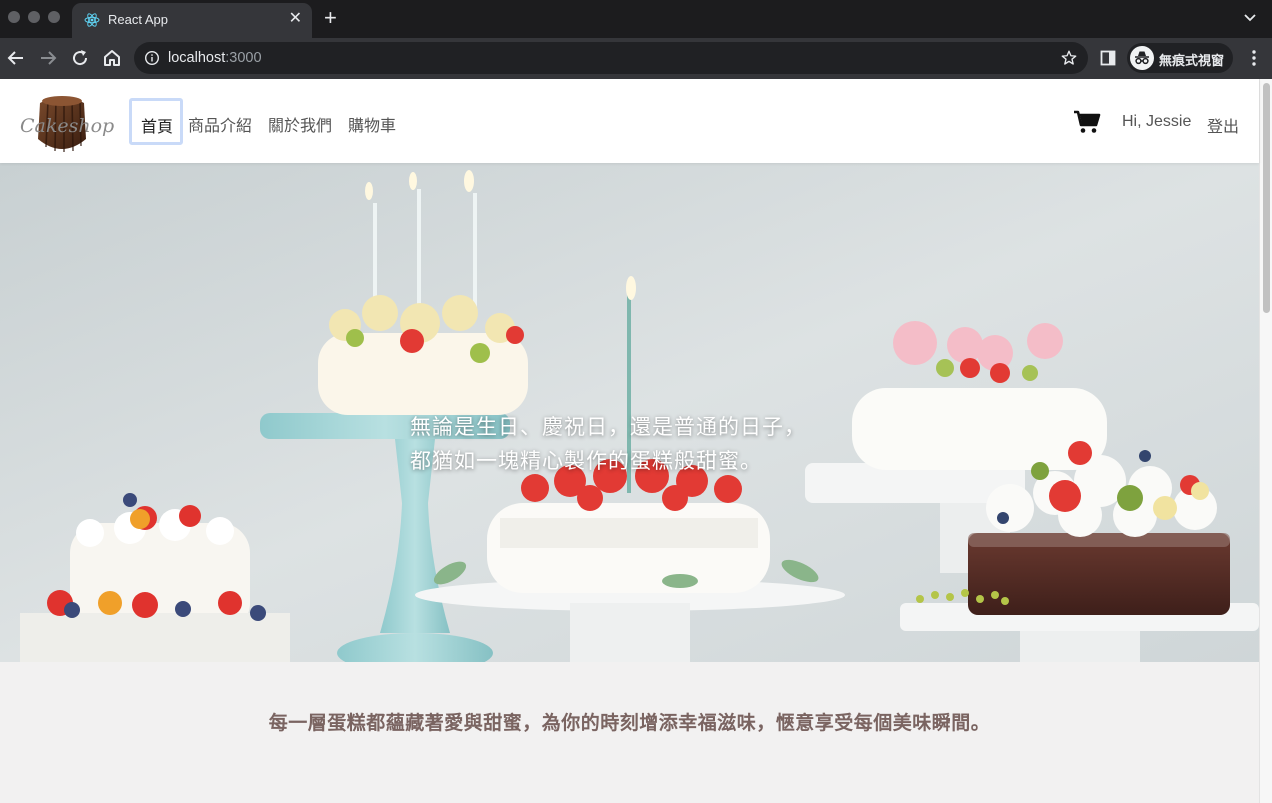  I want to click on nav-link-home: 首頁, so click(156, 121).